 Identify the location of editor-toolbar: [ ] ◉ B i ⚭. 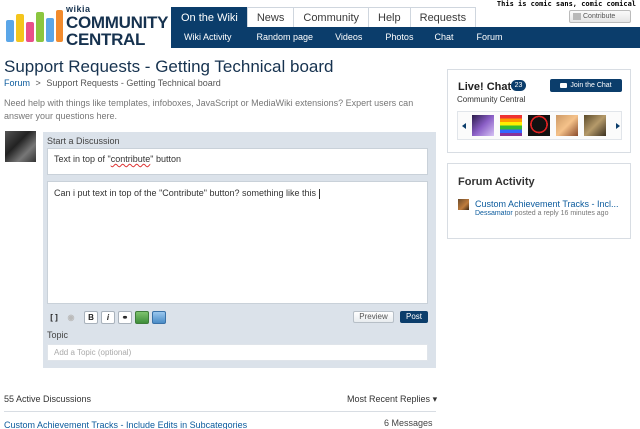
(106, 317).